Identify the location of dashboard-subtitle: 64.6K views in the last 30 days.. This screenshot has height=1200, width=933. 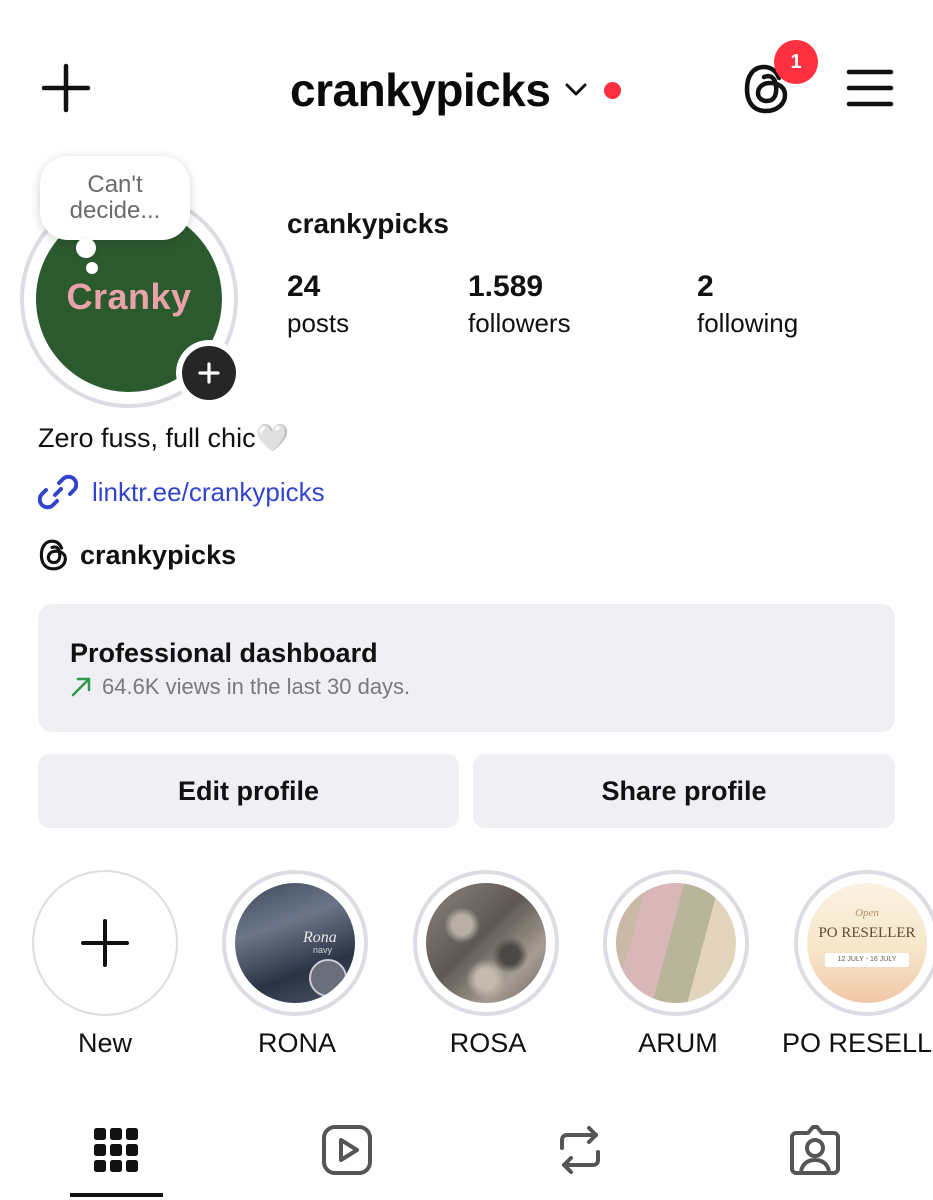
(256, 686).